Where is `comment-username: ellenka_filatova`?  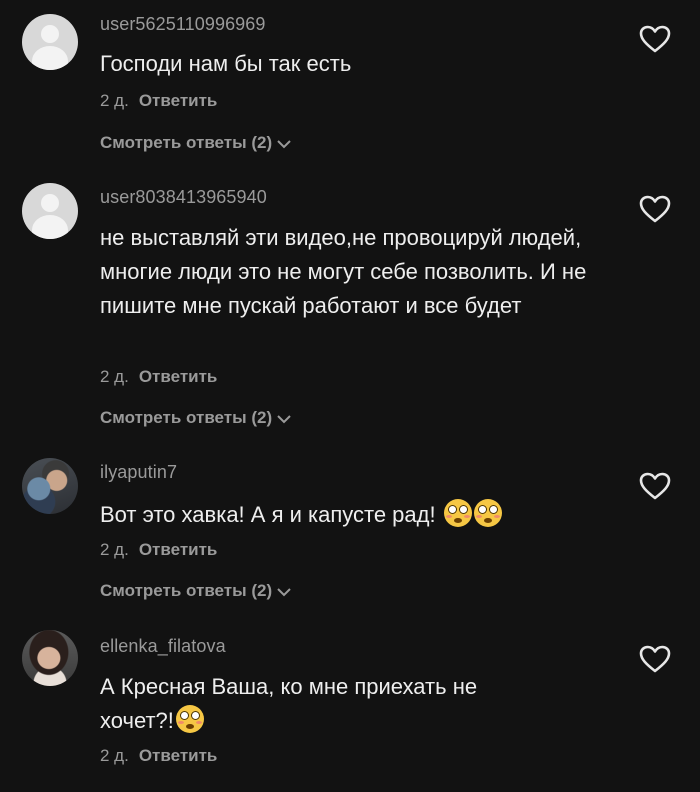
comment-username: ellenka_filatova is located at coordinates (163, 646).